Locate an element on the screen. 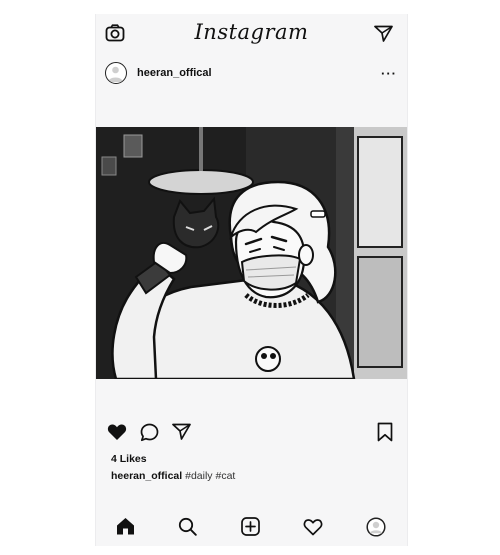 The width and height of the screenshot is (500, 555). post-username: heeran_offical is located at coordinates (174, 73).